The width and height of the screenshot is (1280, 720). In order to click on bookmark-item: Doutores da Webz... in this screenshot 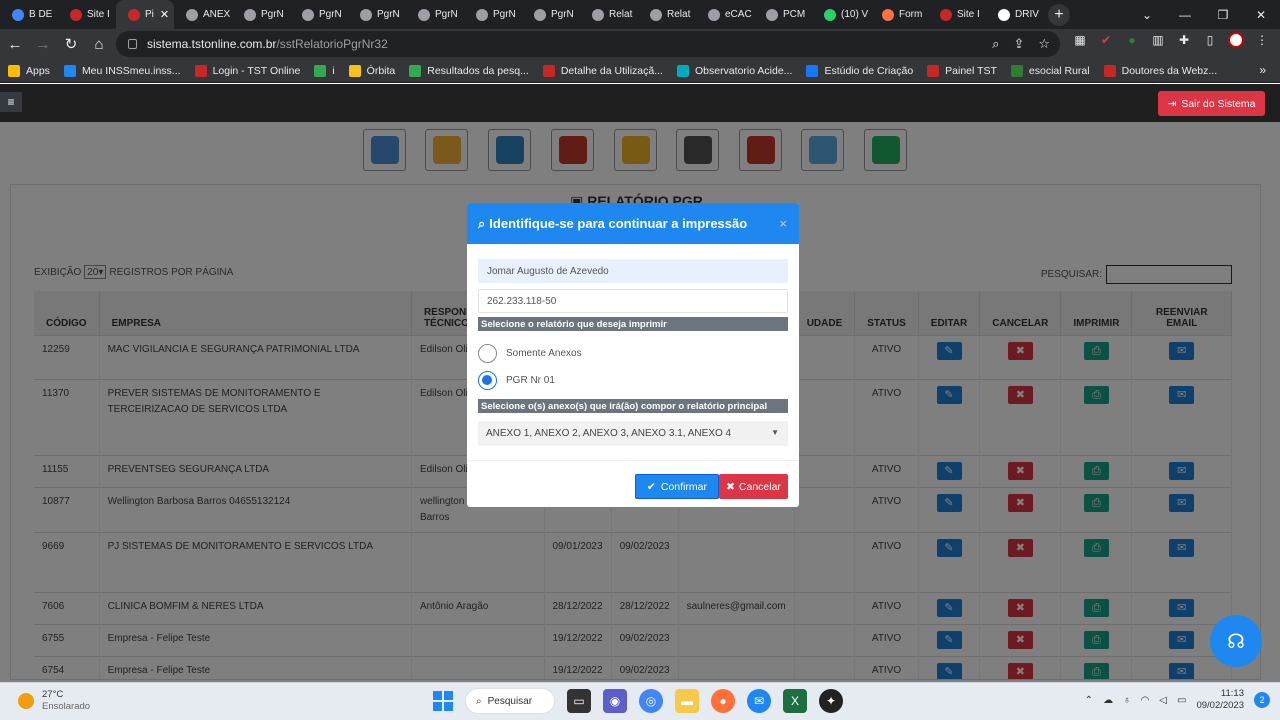, I will do `click(1160, 70)`.